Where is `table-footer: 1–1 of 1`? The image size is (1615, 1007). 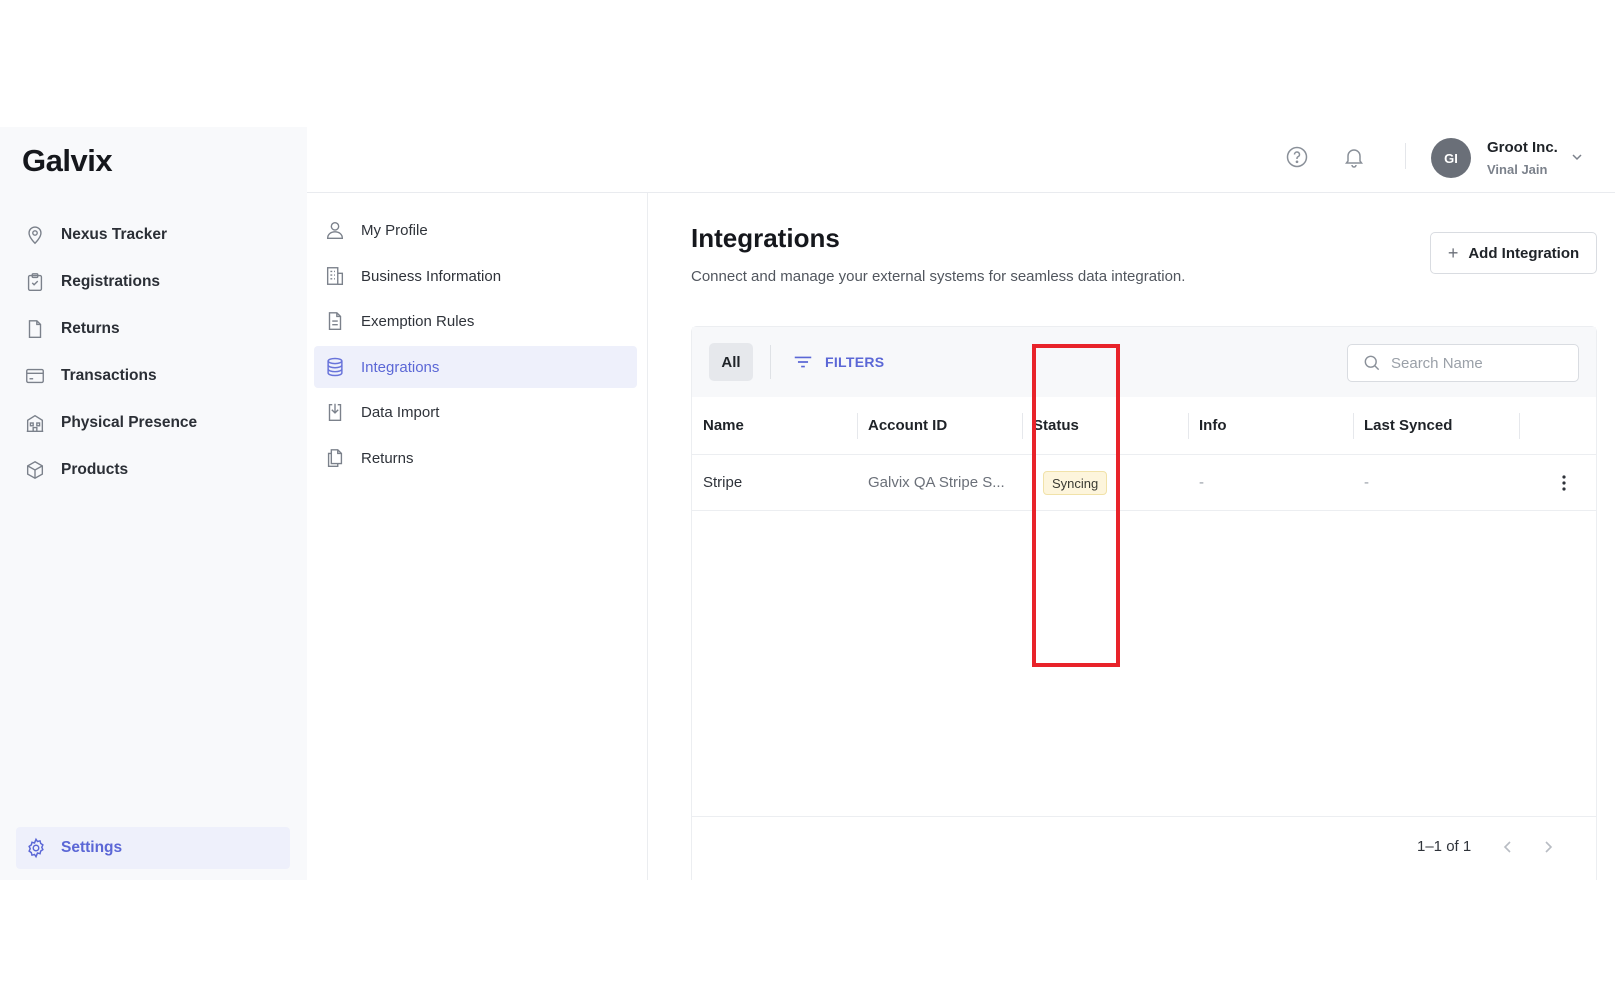
table-footer: 1–1 of 1 is located at coordinates (1144, 848).